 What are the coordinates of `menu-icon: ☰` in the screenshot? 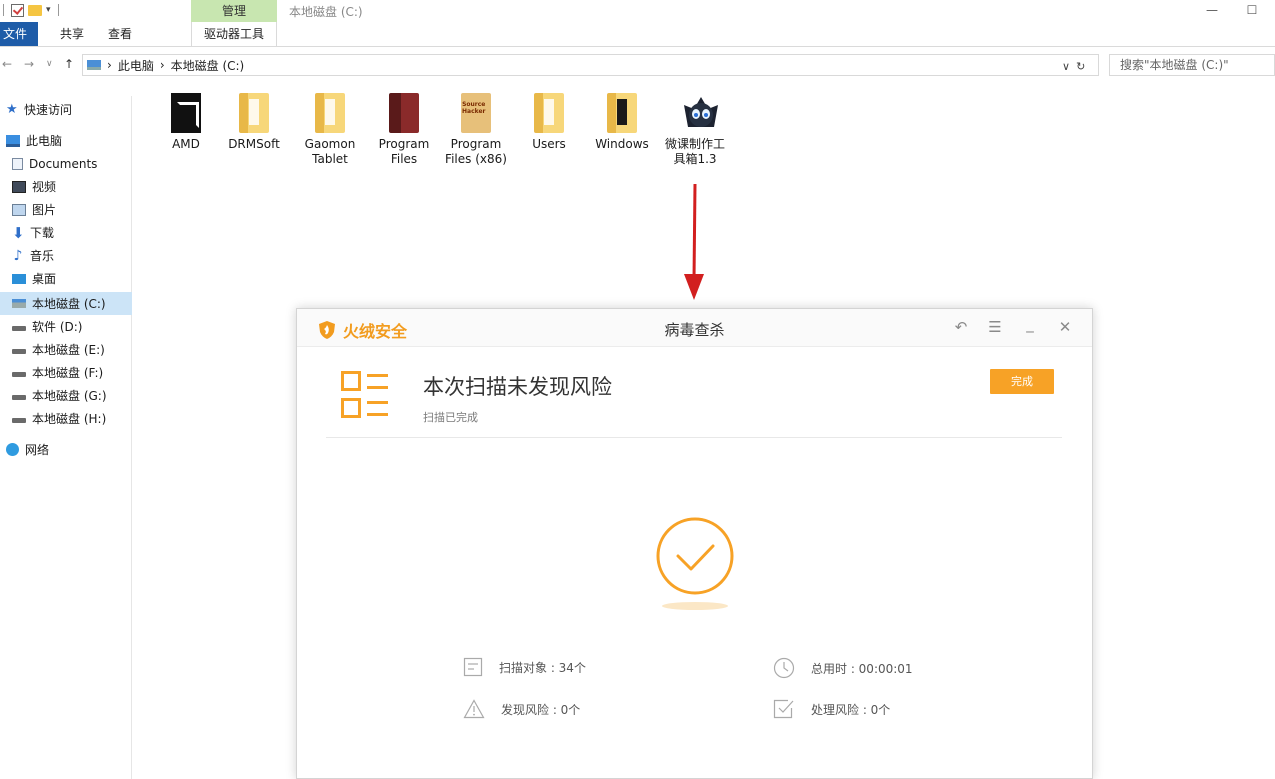 It's located at (995, 327).